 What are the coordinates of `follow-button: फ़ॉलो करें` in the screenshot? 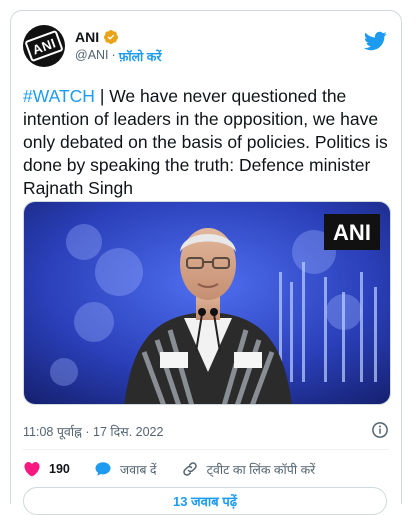 It's located at (140, 56).